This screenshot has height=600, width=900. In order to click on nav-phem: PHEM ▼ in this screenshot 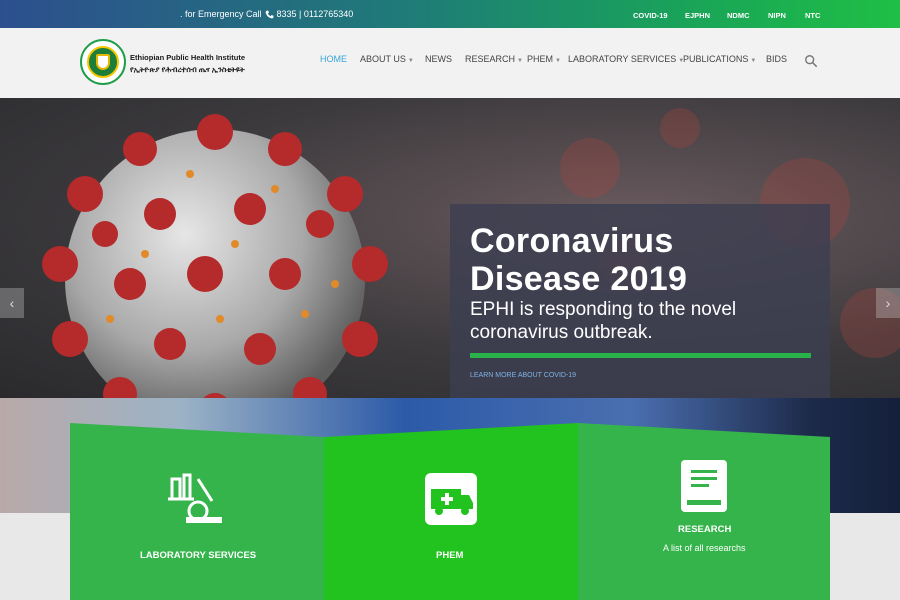, I will do `click(544, 59)`.